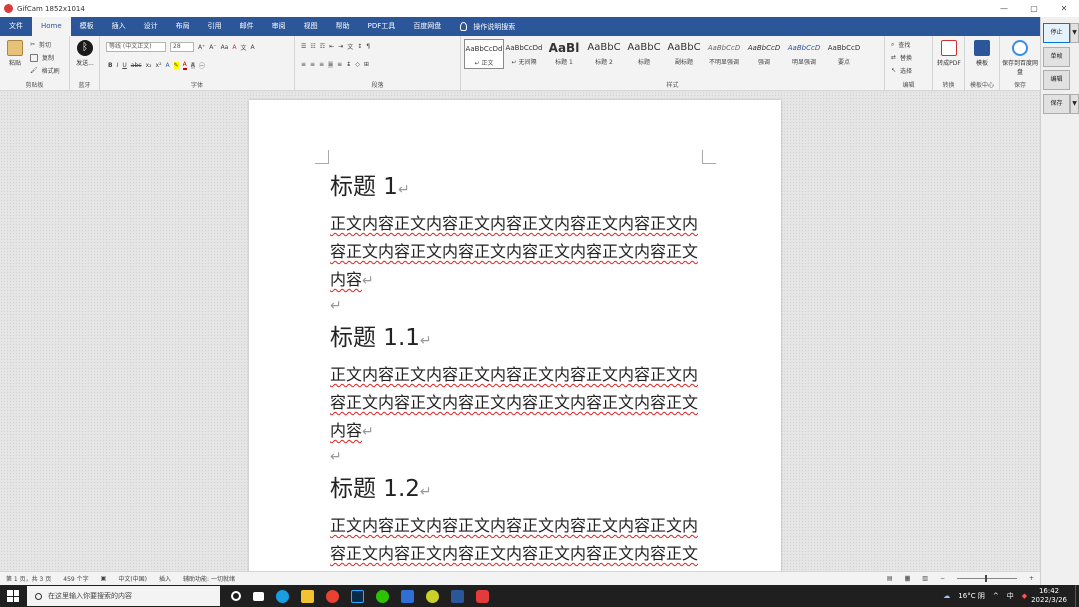 The height and width of the screenshot is (607, 1079). What do you see at coordinates (482, 596) in the screenshot?
I see `gifcam-taskbar-icon` at bounding box center [482, 596].